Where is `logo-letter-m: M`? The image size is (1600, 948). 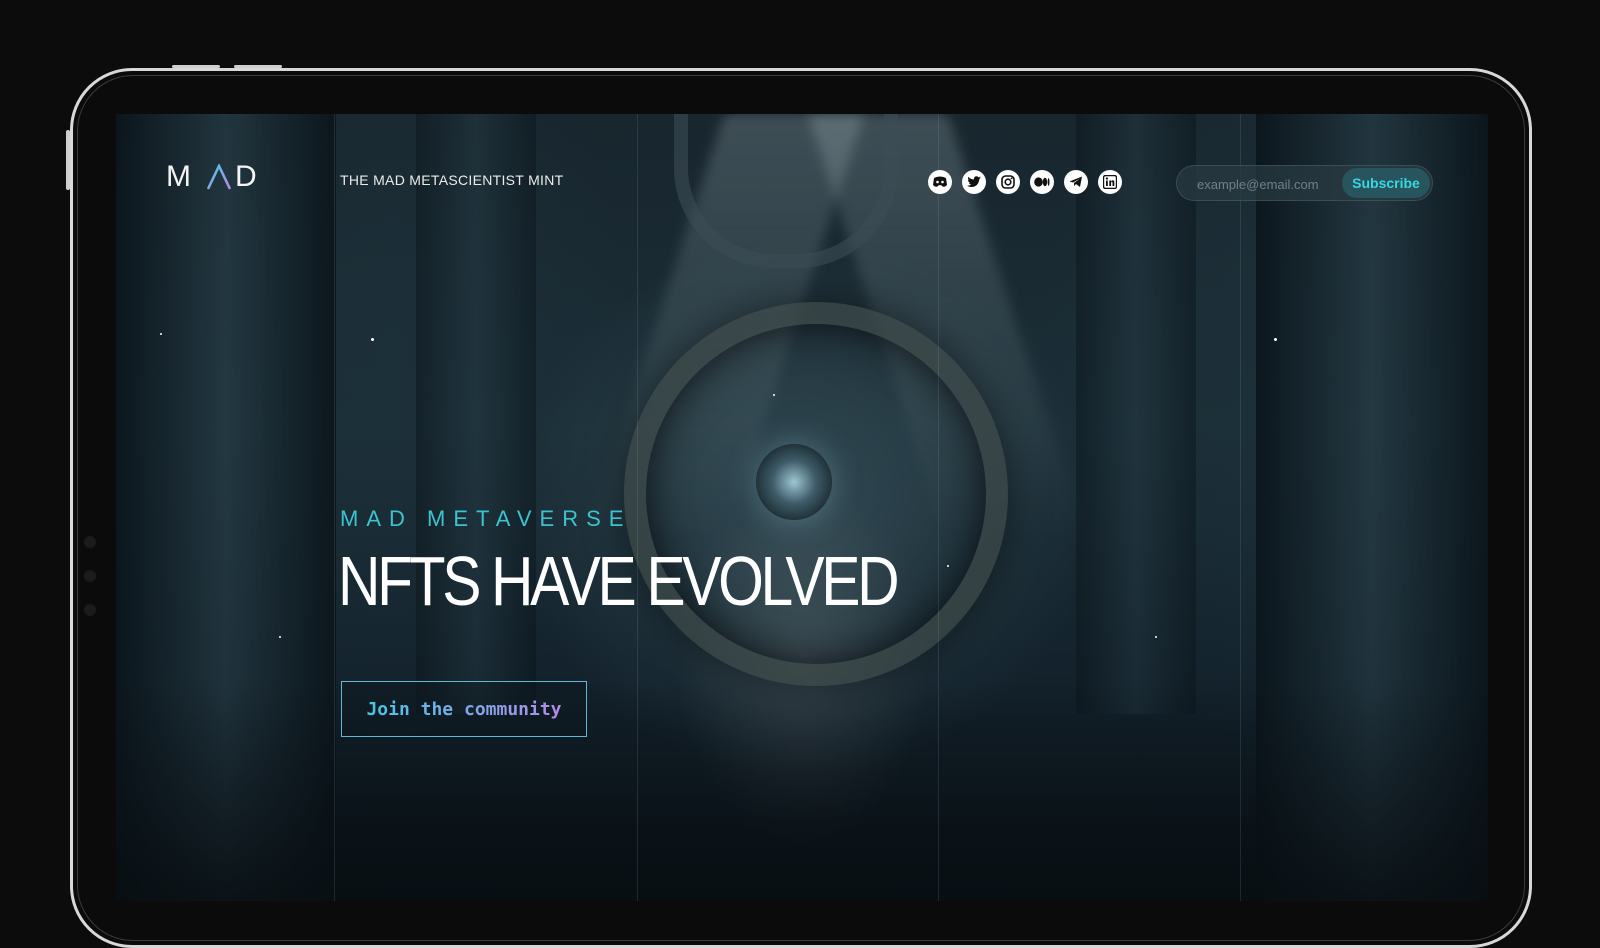
logo-letter-m: M is located at coordinates (183, 176).